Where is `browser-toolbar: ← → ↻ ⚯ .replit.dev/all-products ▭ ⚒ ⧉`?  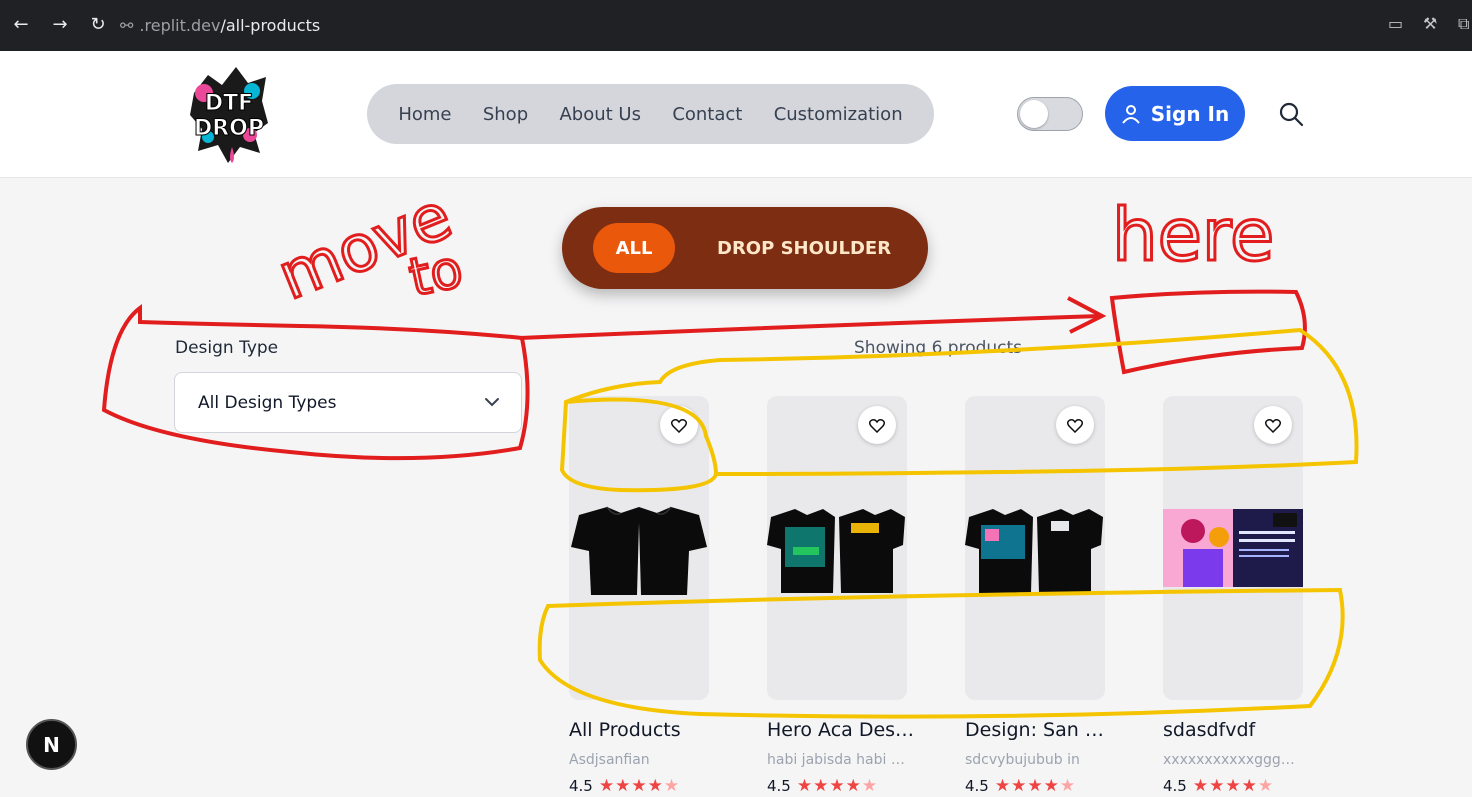
browser-toolbar: ← → ↻ ⚯ .replit.dev/all-products ▭ ⚒ ⧉ is located at coordinates (736, 25).